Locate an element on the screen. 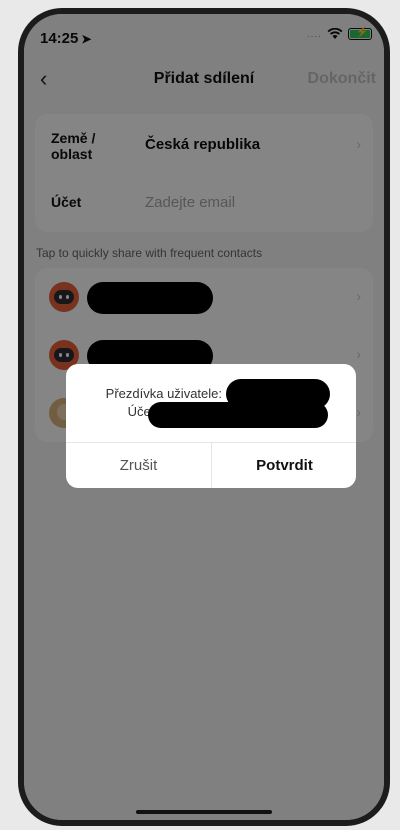 This screenshot has width=400, height=830. redacted-account is located at coordinates (238, 415).